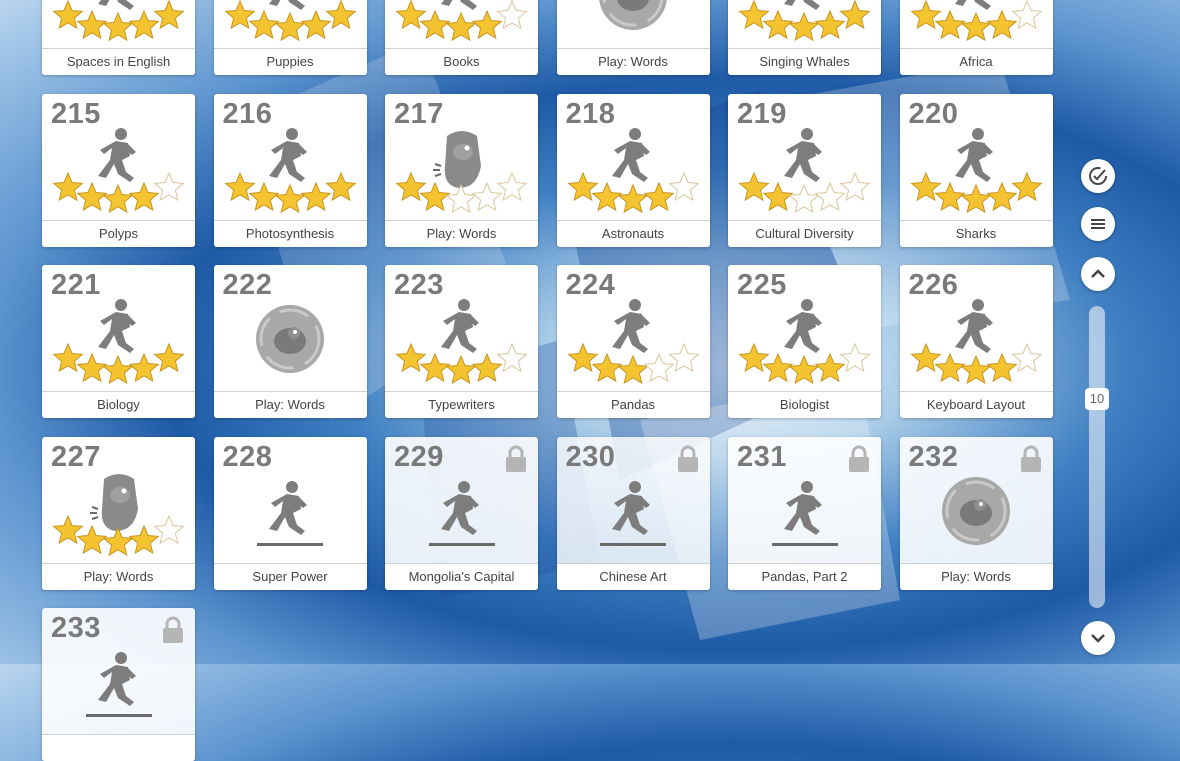 The height and width of the screenshot is (761, 1180). What do you see at coordinates (118, 233) in the screenshot?
I see `lesson-title: Polyps` at bounding box center [118, 233].